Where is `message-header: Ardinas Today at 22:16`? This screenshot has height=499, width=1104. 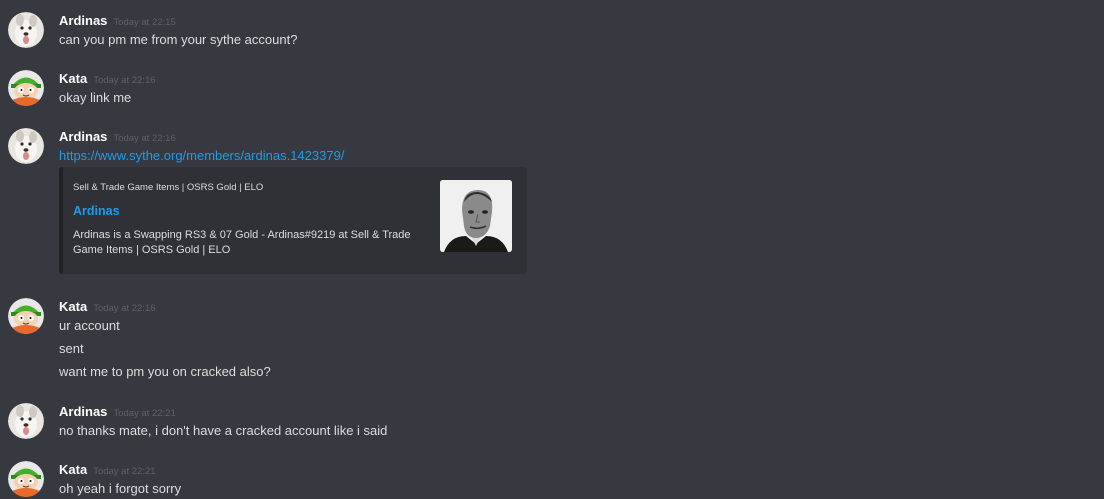
message-header: Ardinas Today at 22:16 is located at coordinates (117, 137).